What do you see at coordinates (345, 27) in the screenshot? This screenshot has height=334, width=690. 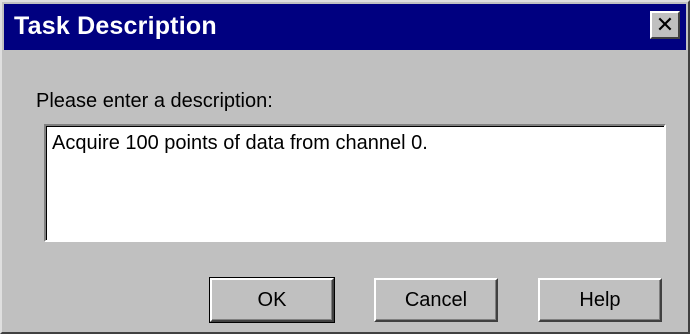 I see `title-bar: Task Description ✕` at bounding box center [345, 27].